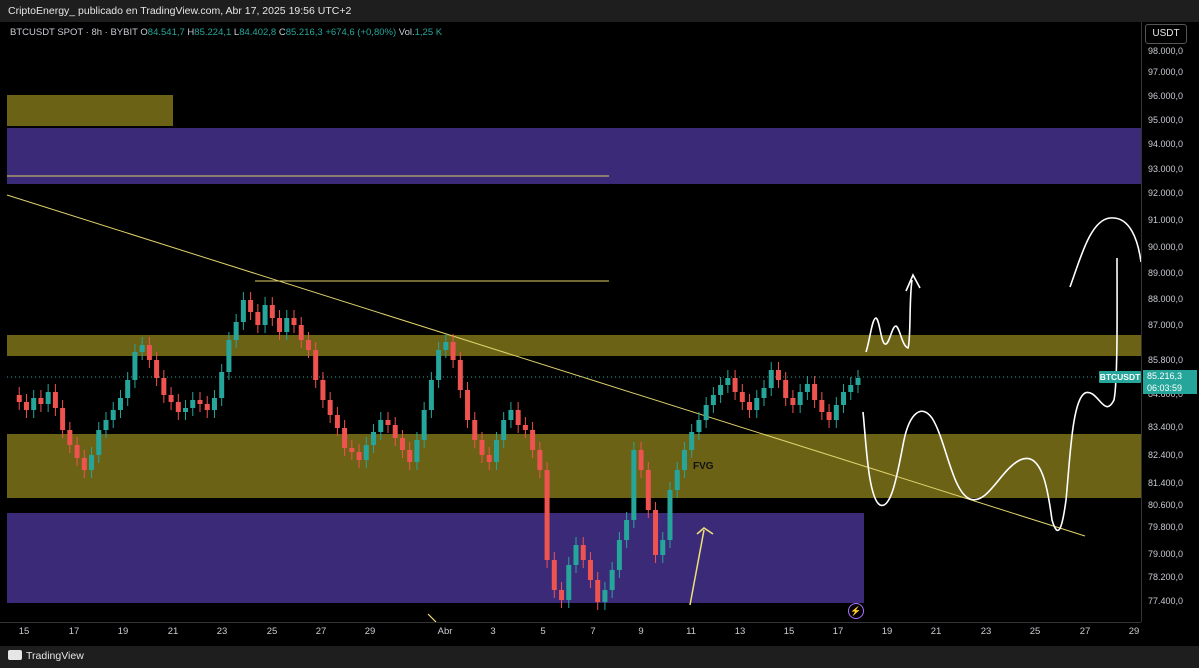 The width and height of the screenshot is (1199, 668). I want to click on price-tick-label: 77.400,0, so click(1166, 601).